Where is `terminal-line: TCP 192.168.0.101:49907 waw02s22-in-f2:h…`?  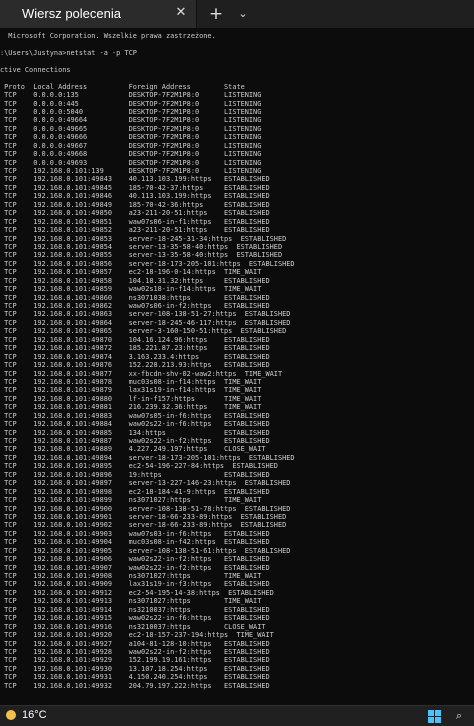 terminal-line: TCP 192.168.0.101:49907 waw02s22-in-f2:h… is located at coordinates (135, 567).